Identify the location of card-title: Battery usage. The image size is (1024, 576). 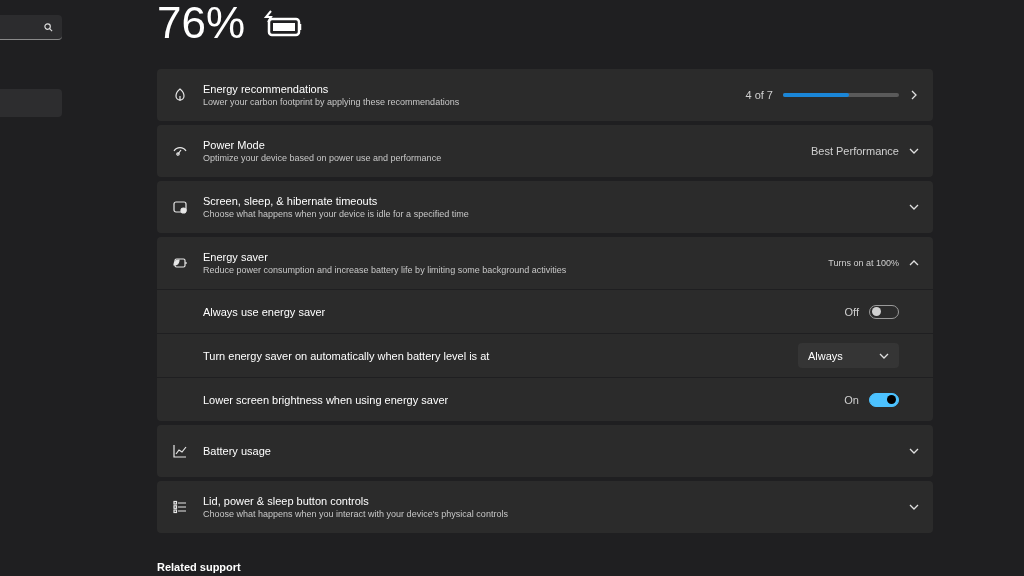
(237, 451).